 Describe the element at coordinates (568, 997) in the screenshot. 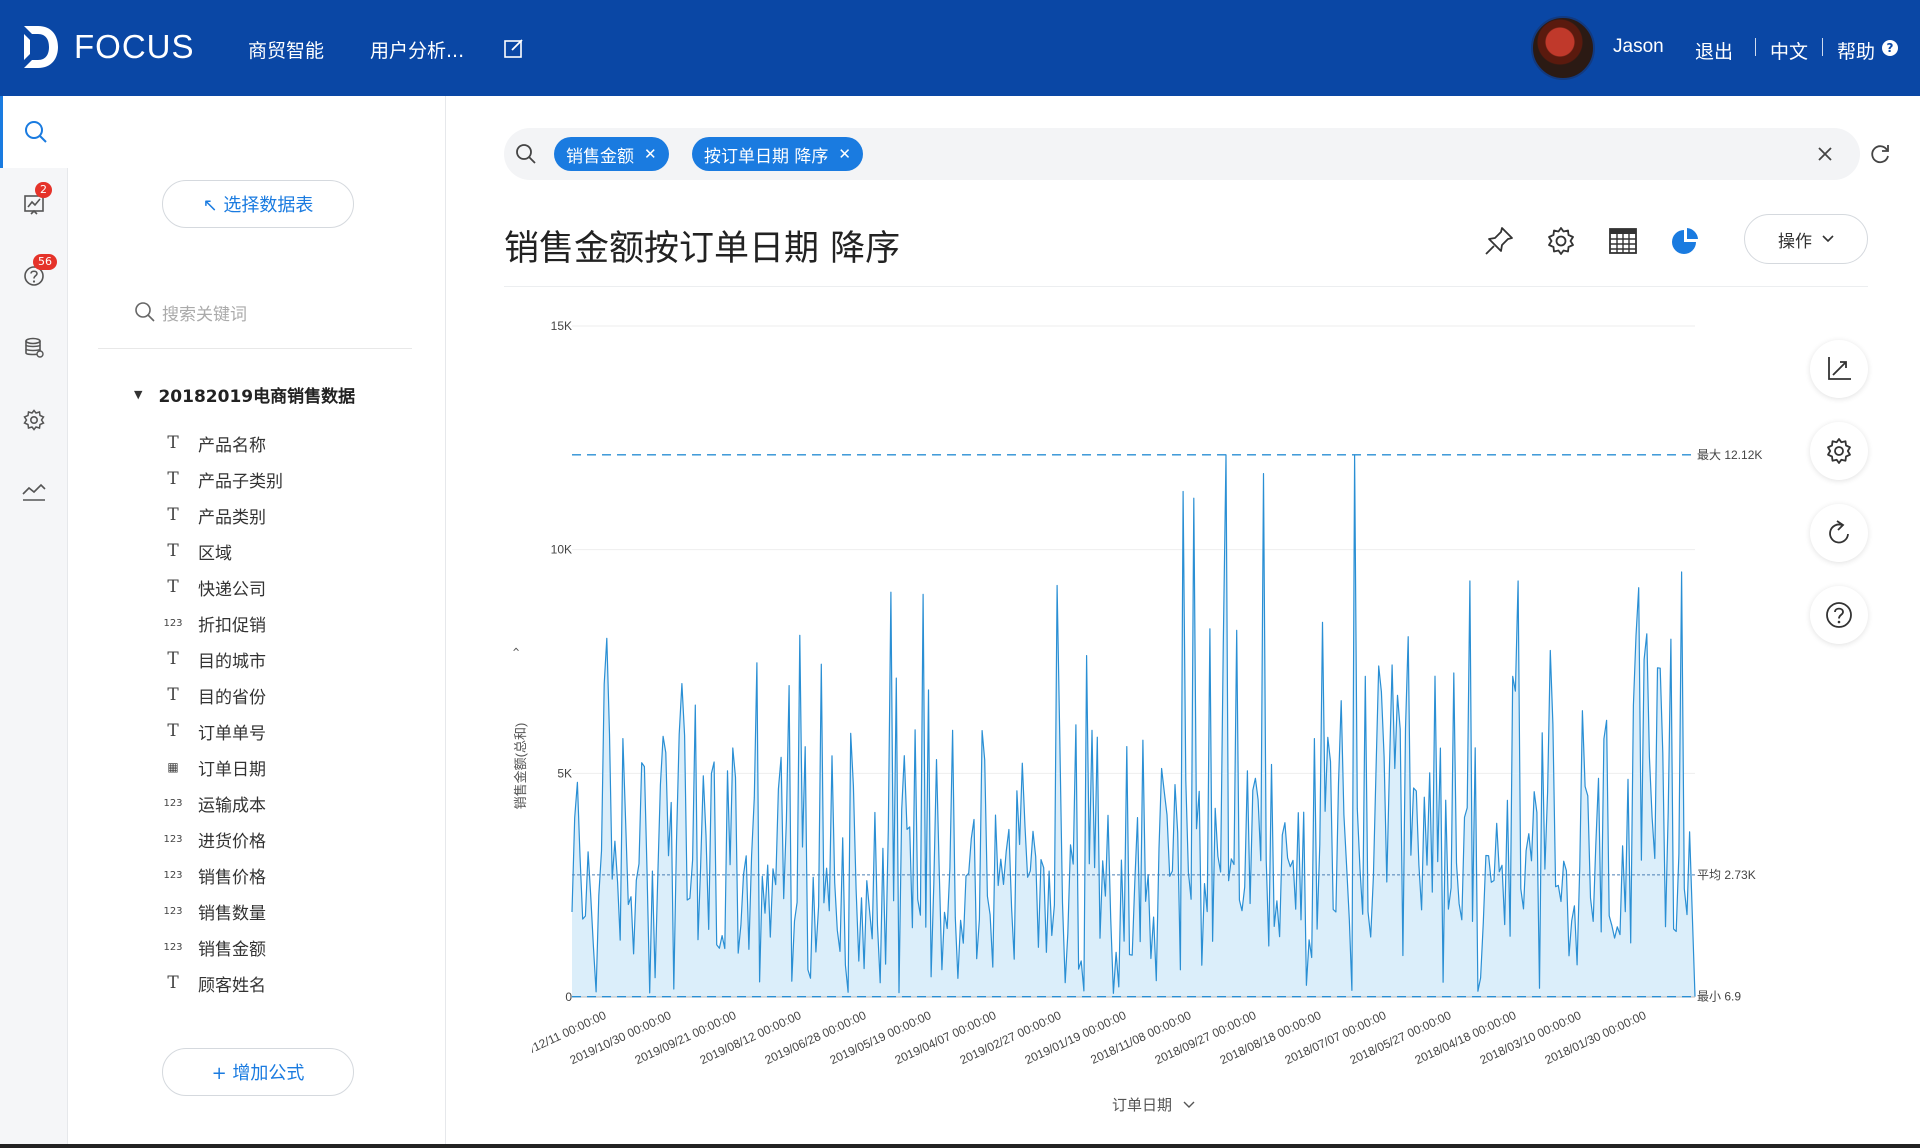

I see `y-tick-label: 0` at that location.